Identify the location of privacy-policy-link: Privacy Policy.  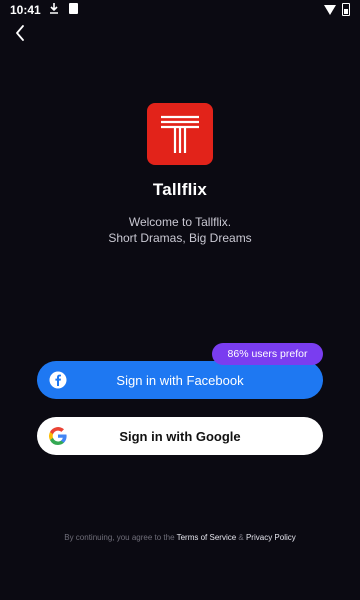
(271, 537).